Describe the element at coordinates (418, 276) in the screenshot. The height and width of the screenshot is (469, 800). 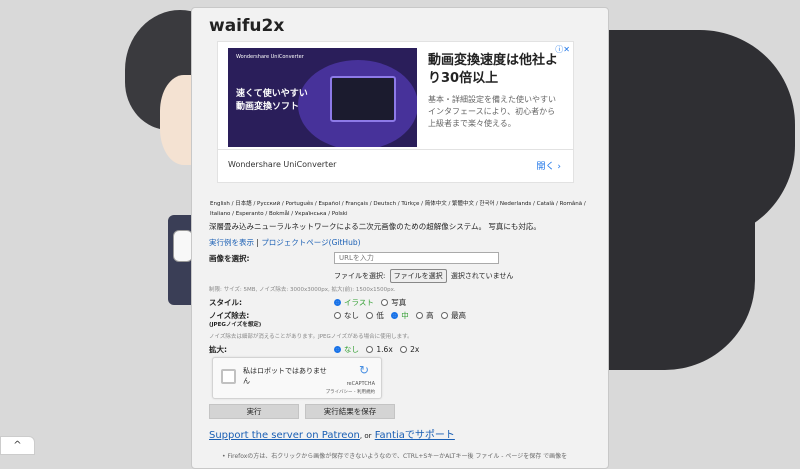
I see `file-select-button: ファイルを選択` at that location.